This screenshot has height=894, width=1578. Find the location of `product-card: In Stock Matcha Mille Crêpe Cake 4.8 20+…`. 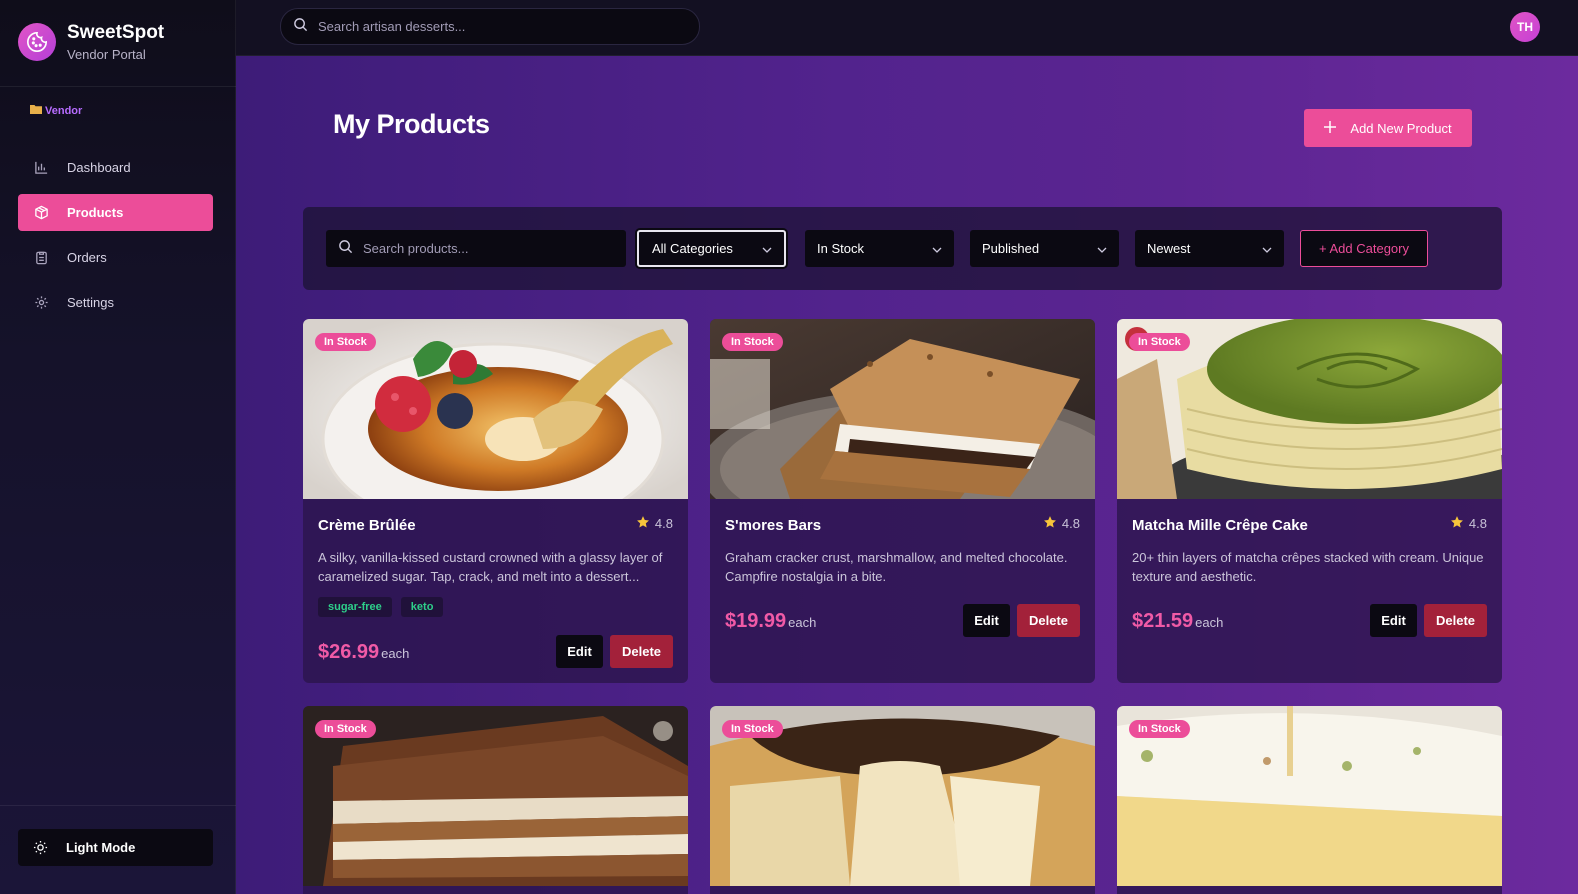

product-card: In Stock Matcha Mille Crêpe Cake 4.8 20+… is located at coordinates (1309, 501).